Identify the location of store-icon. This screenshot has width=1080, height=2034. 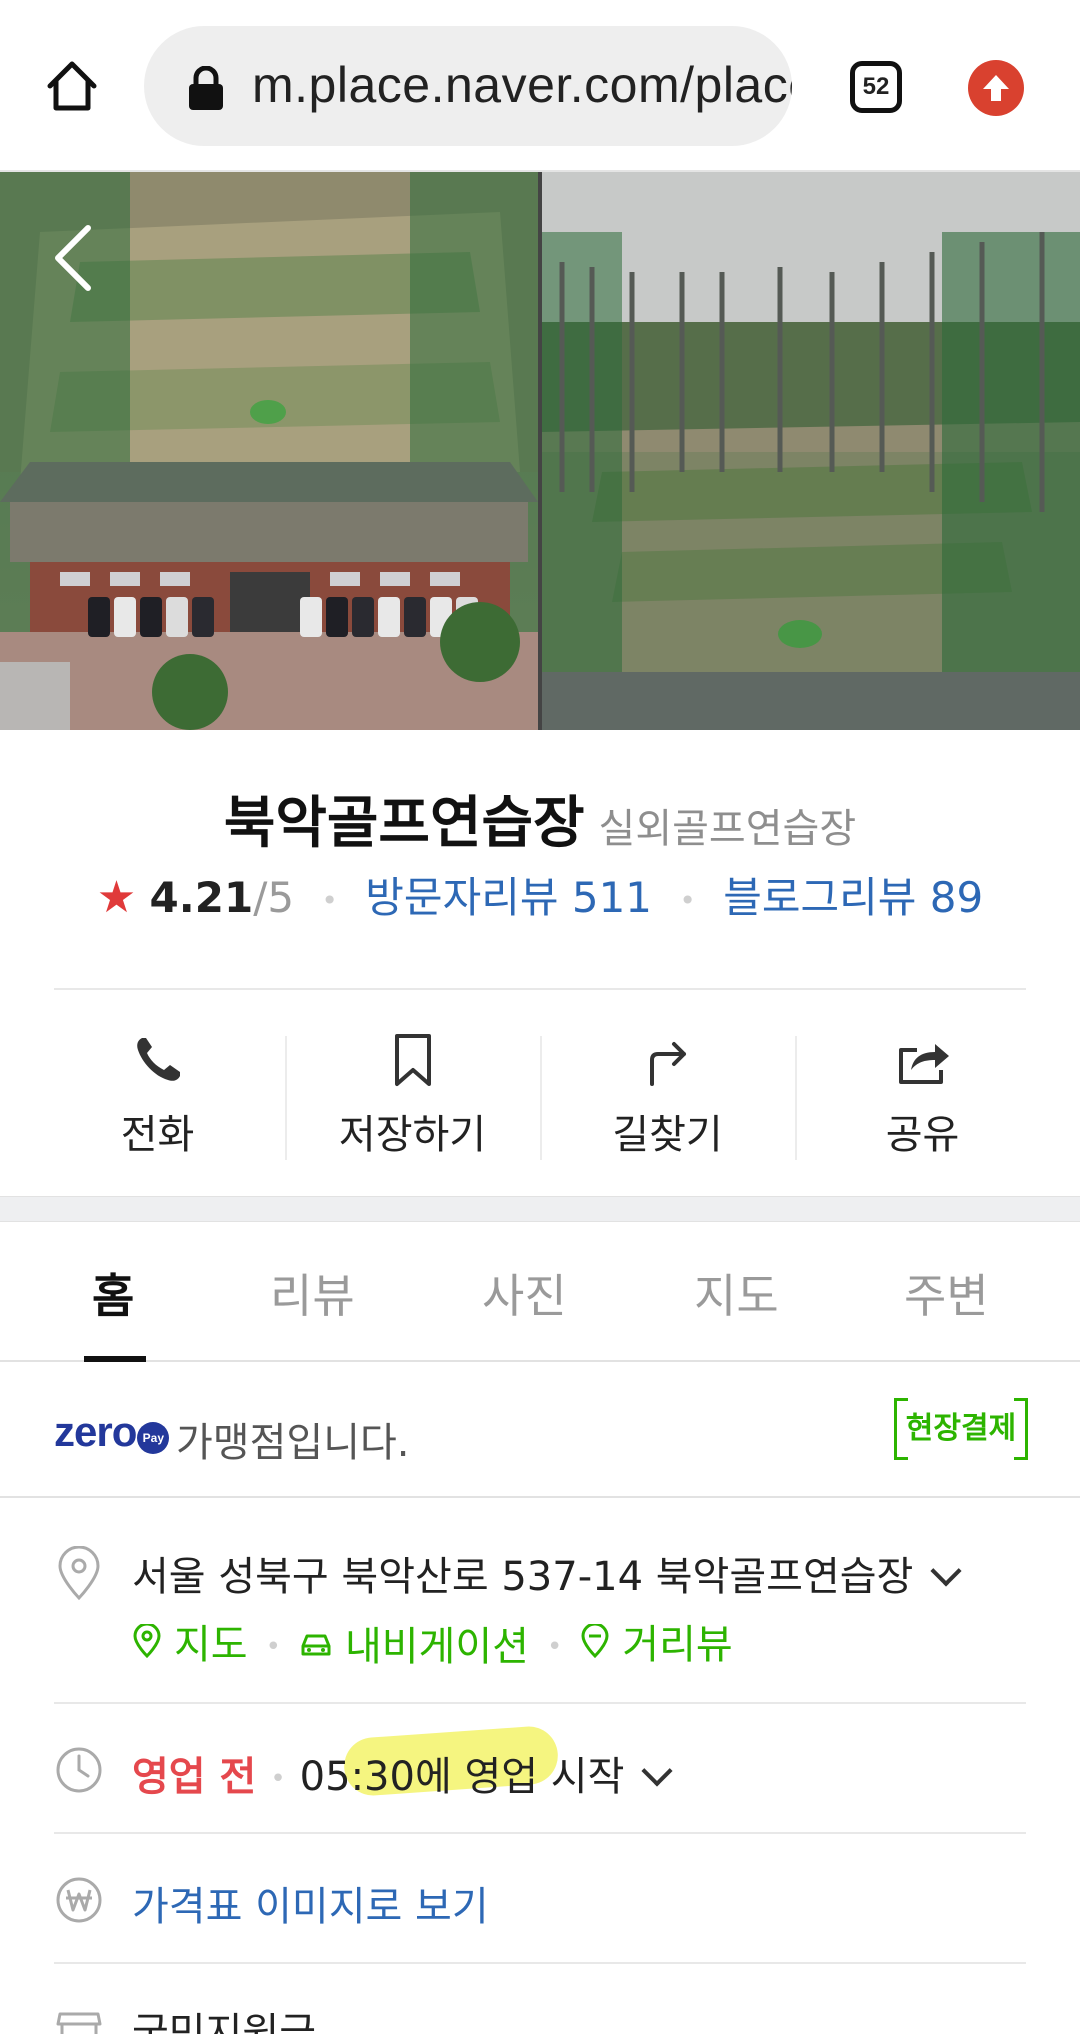
(79, 2023).